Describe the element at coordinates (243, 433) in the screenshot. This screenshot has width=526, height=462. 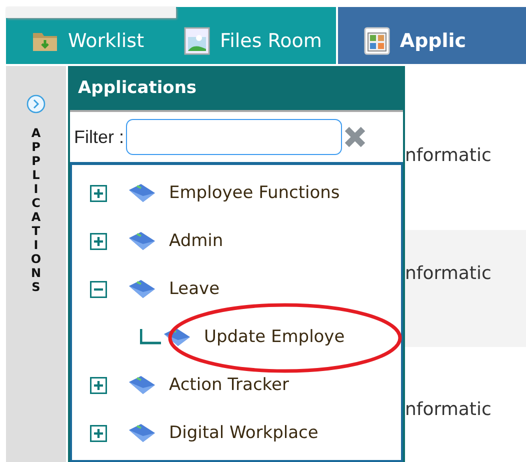
I see `tree-item: Digital Workplace` at that location.